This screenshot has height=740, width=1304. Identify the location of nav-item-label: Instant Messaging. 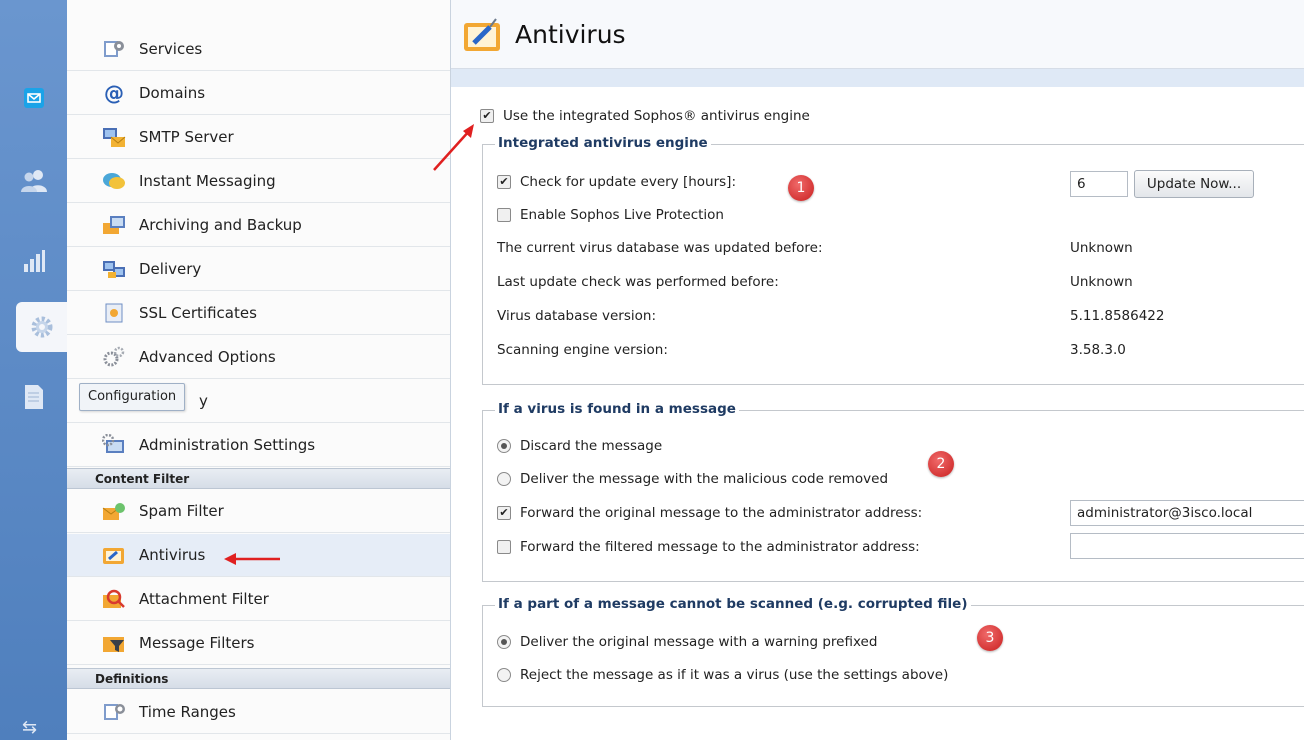
(207, 181).